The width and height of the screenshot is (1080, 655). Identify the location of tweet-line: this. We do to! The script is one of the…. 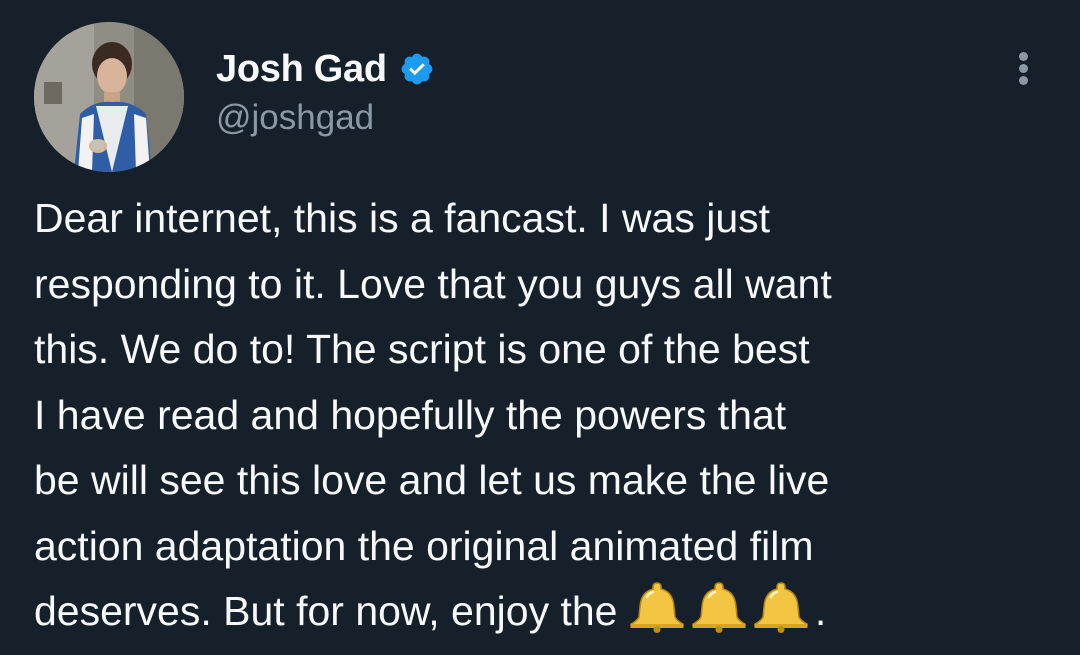
(422, 349).